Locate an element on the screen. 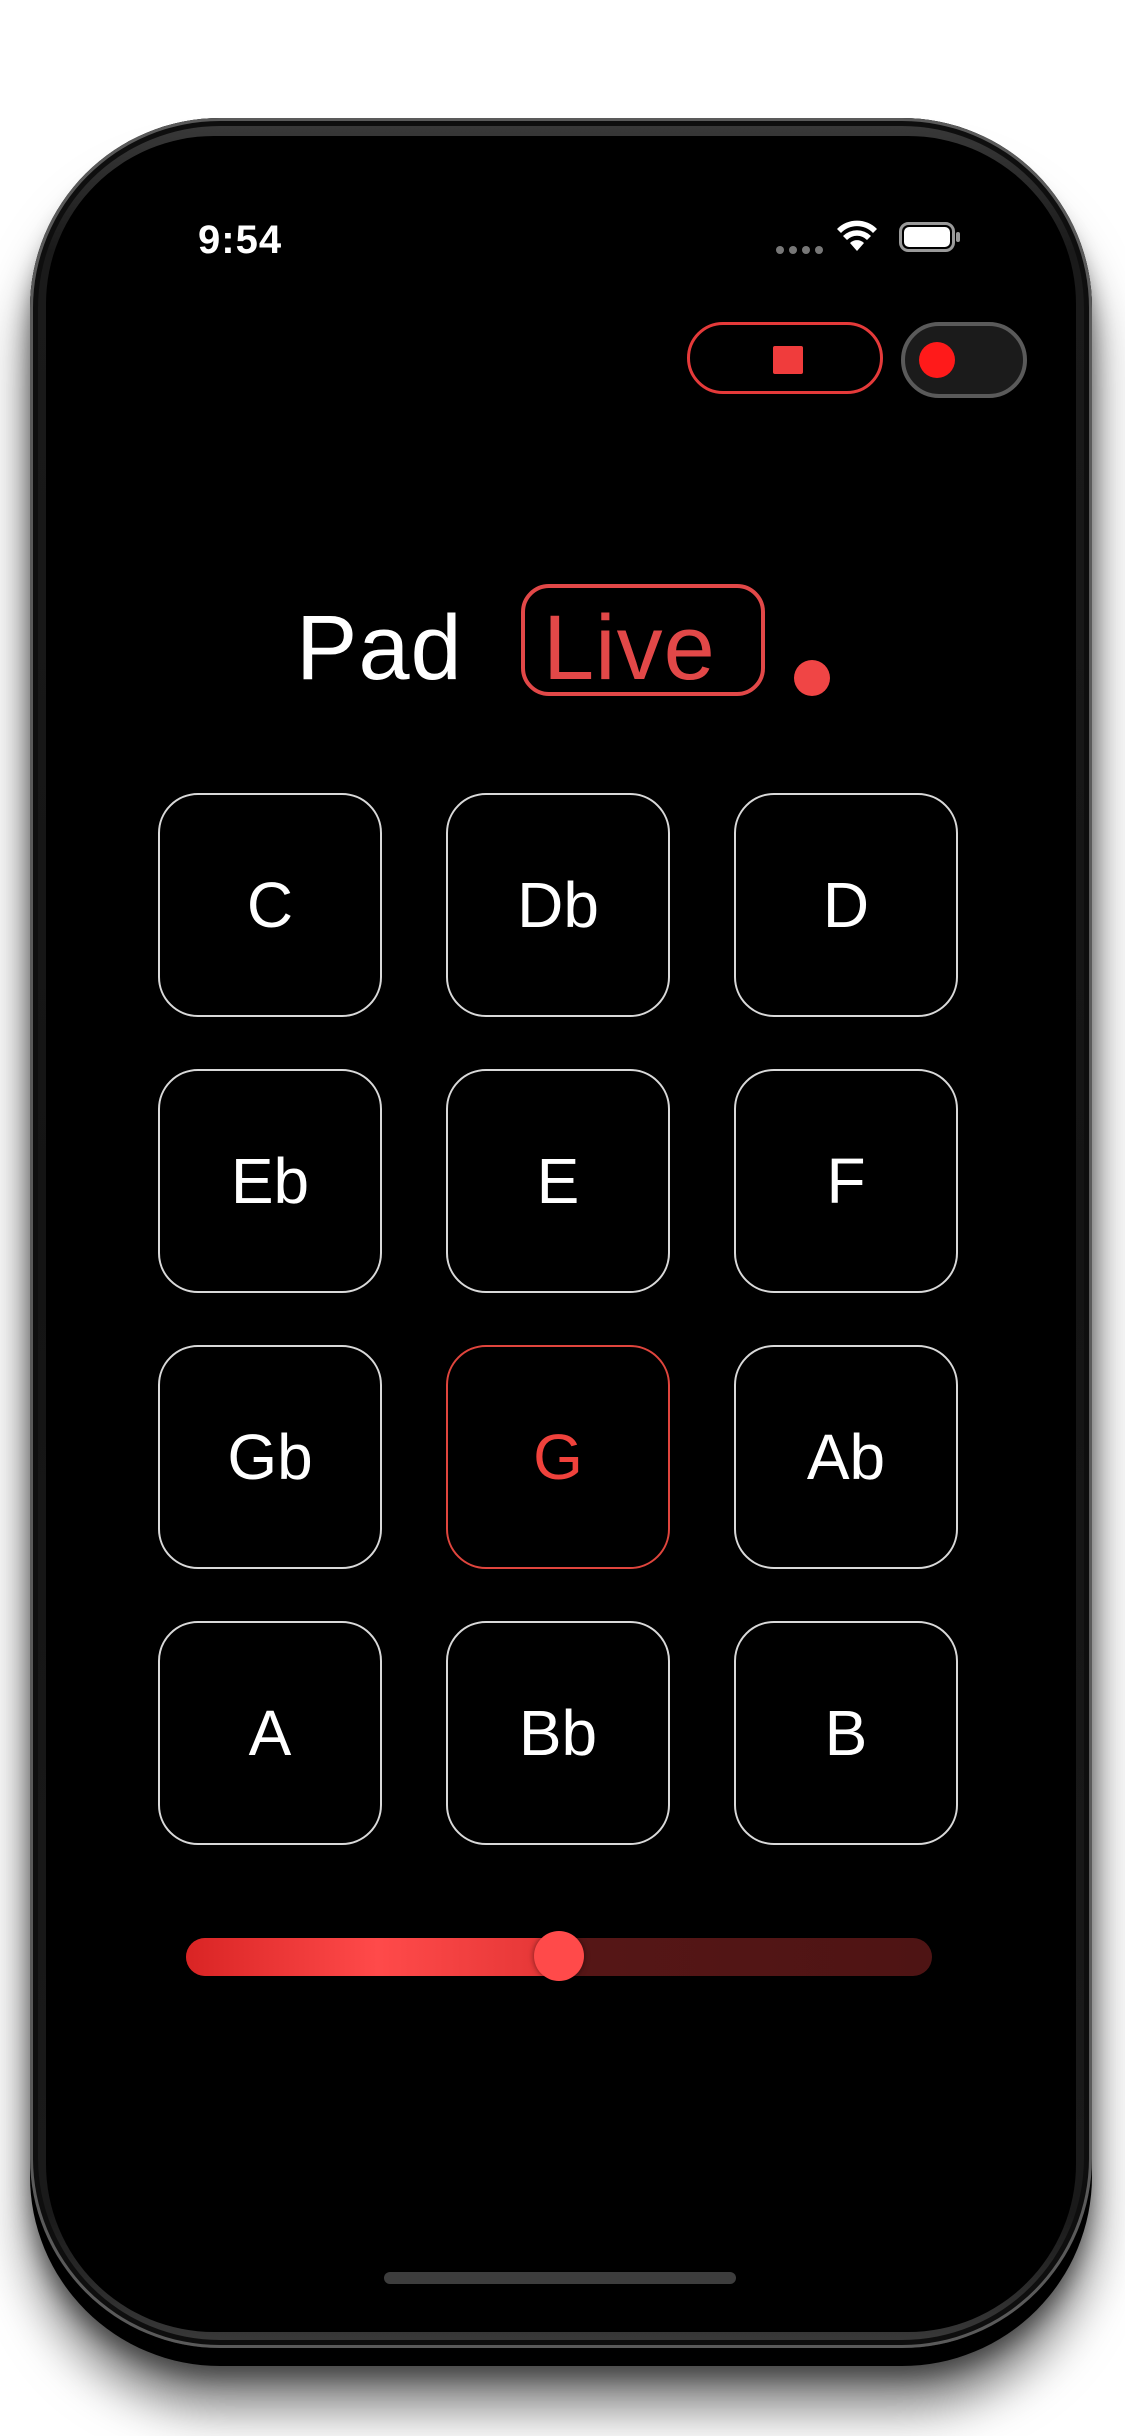 This screenshot has width=1125, height=2436. stop-button is located at coordinates (785, 358).